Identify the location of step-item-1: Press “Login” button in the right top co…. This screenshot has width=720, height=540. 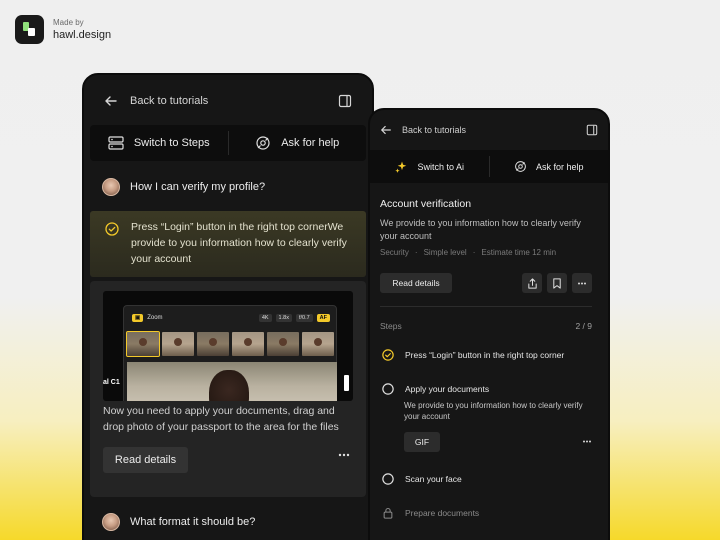
(487, 355).